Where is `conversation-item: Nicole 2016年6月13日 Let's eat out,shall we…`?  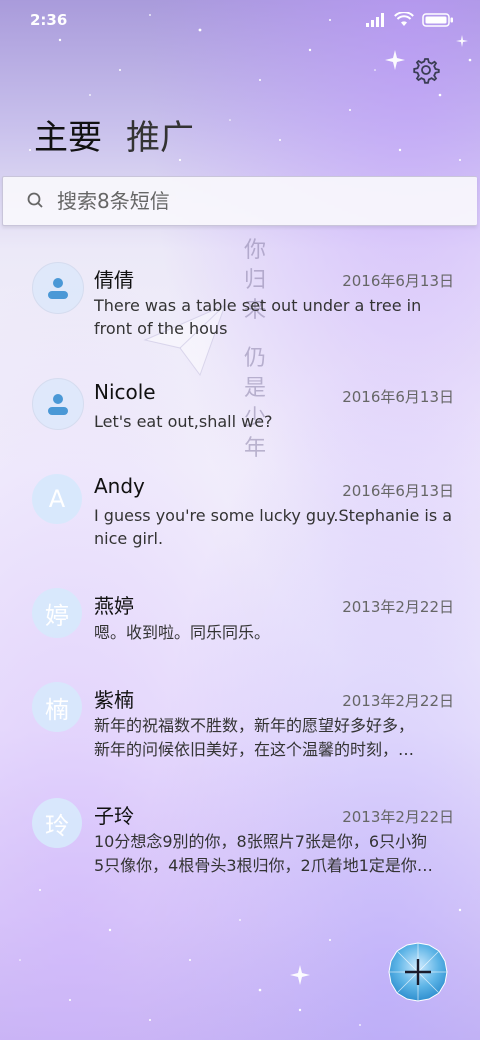
conversation-item: Nicole 2016年6月13日 Let's eat out,shall we… is located at coordinates (240, 413).